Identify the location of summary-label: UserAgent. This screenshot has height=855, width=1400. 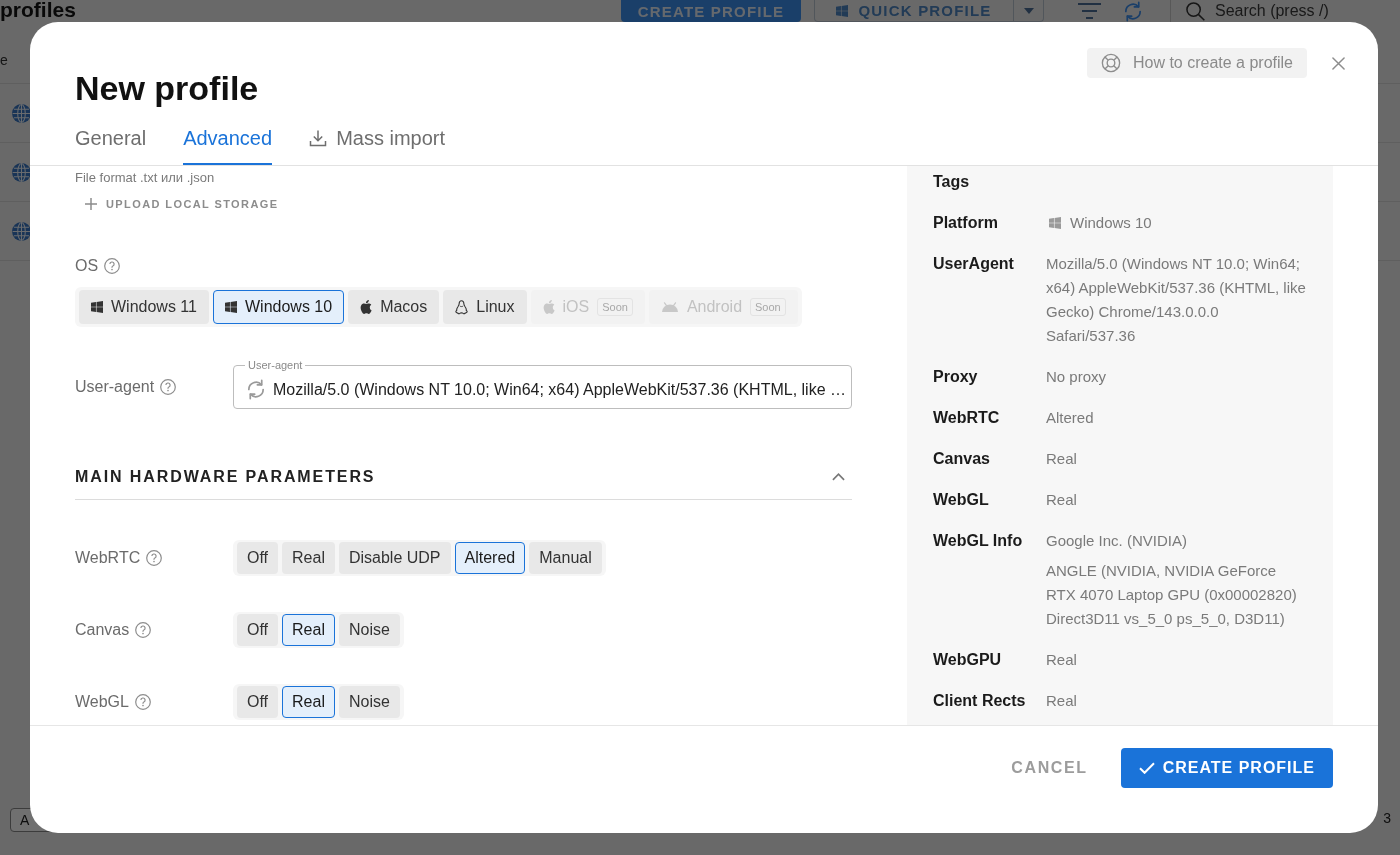
(974, 264).